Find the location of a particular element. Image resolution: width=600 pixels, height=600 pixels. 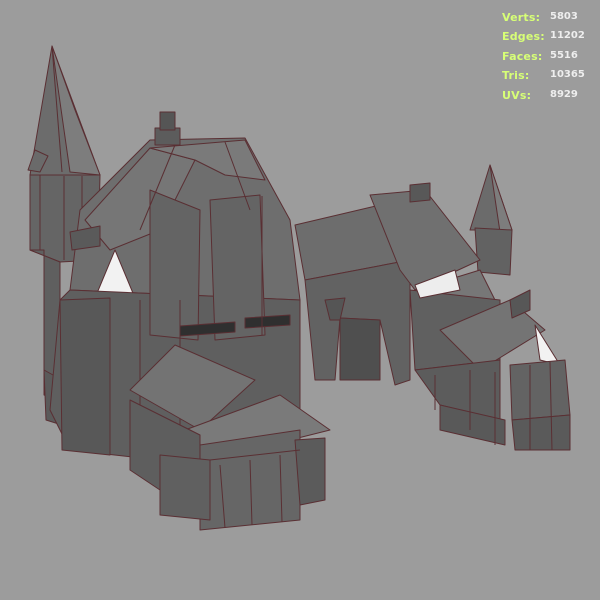

hud-row-faces: Faces: 5516 is located at coordinates (547, 59).